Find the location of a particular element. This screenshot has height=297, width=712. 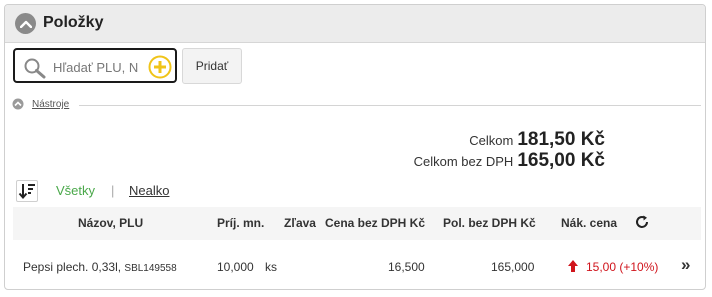

panel-header: Položky is located at coordinates (355, 24).